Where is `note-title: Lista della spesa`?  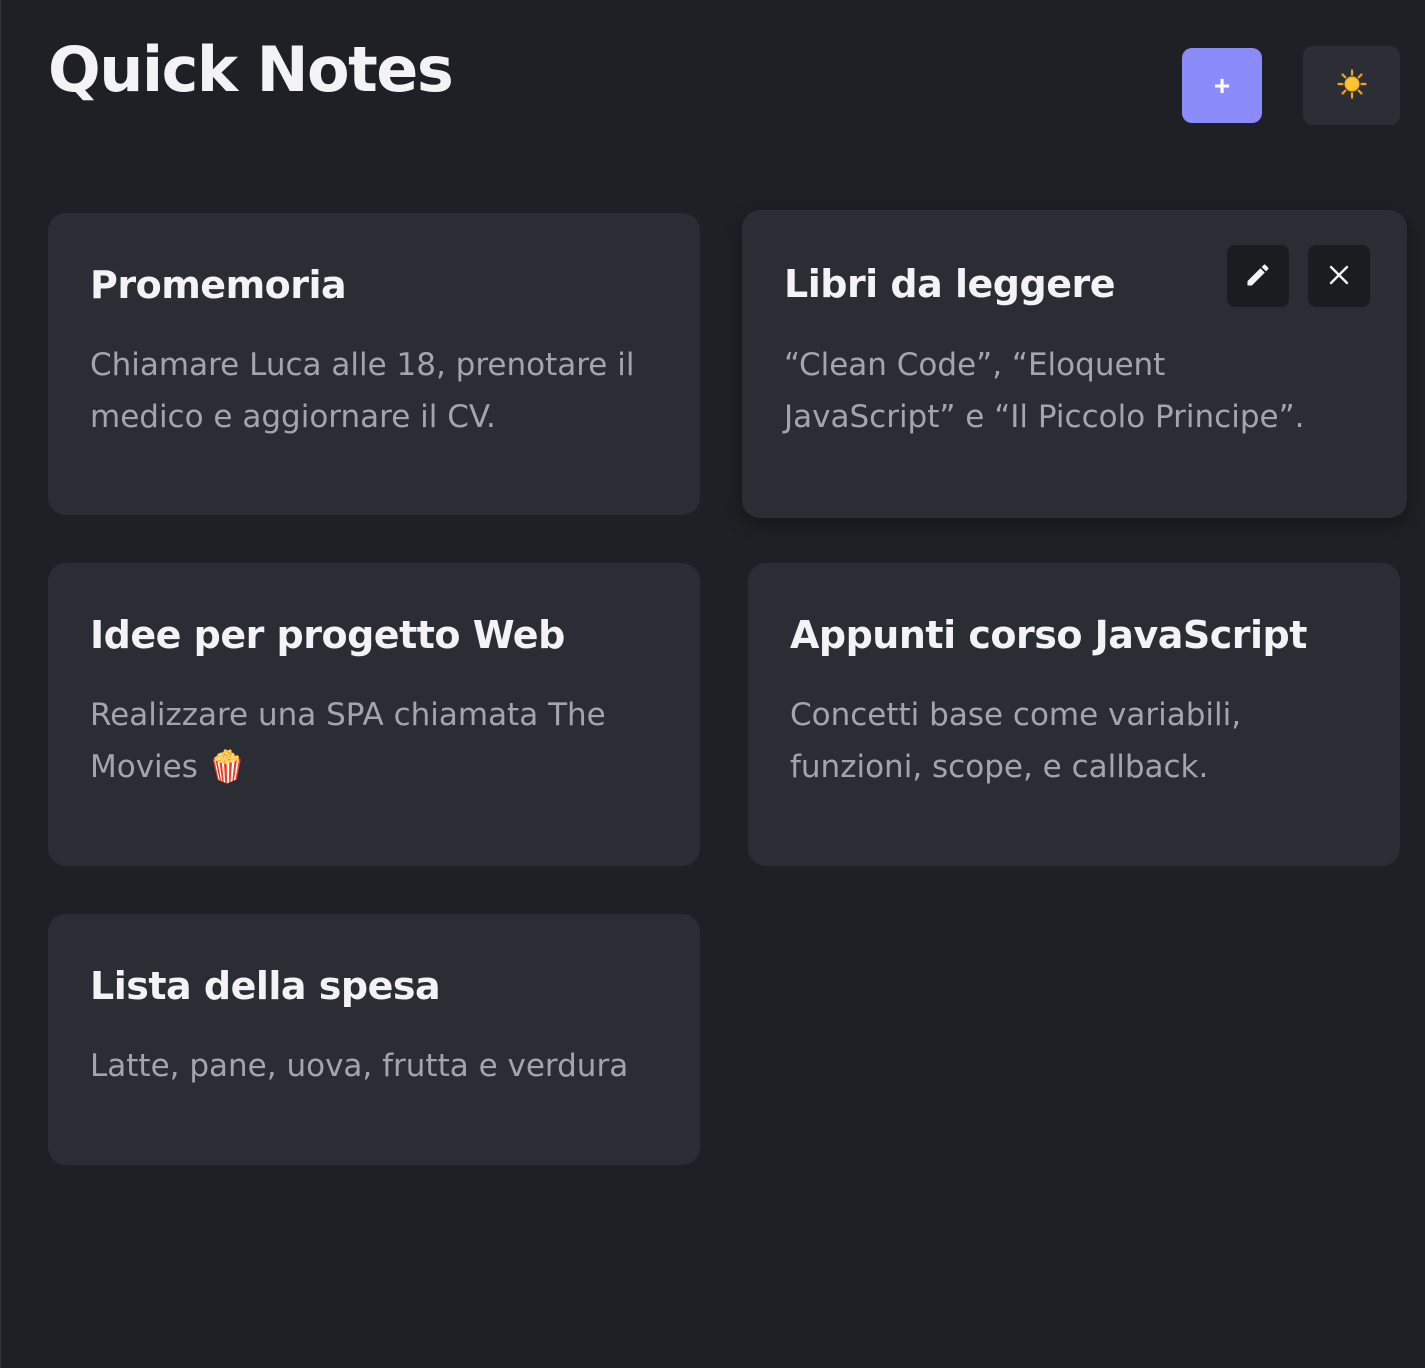
note-title: Lista della spesa is located at coordinates (265, 986).